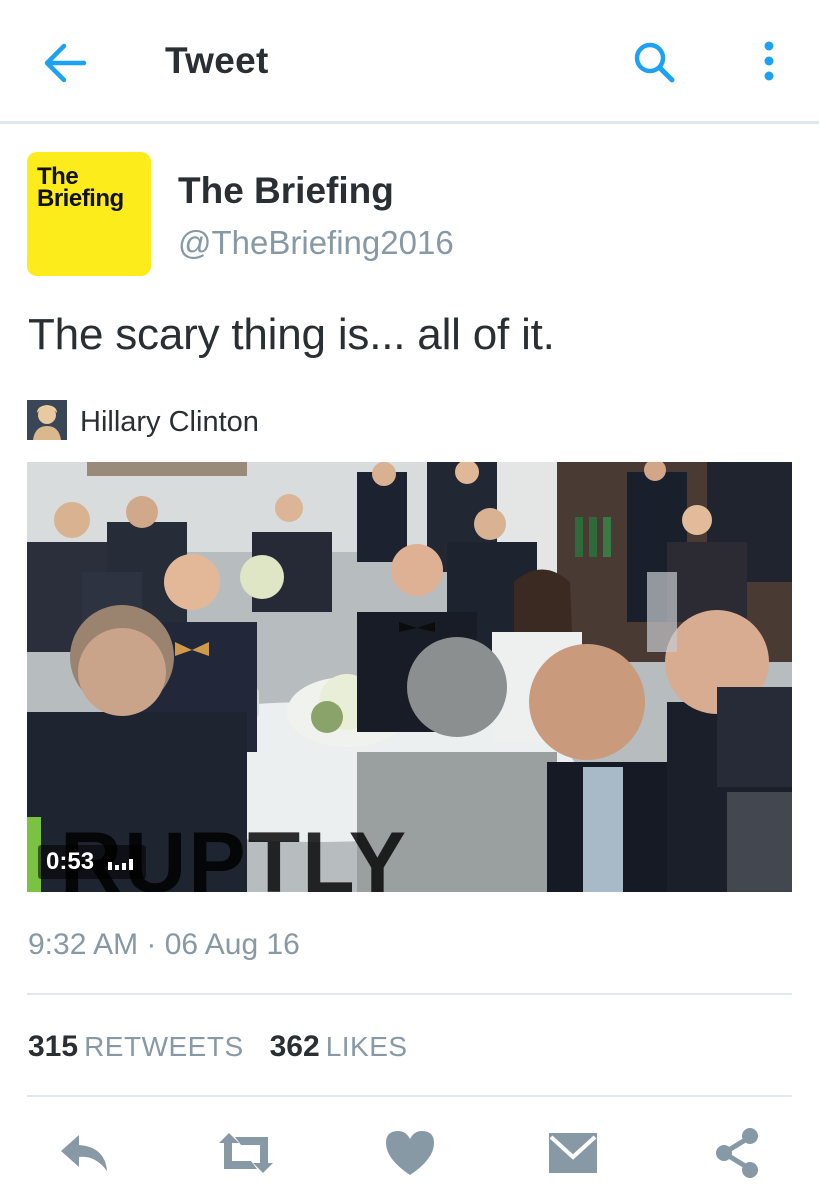 The height and width of the screenshot is (1200, 819). Describe the element at coordinates (286, 191) in the screenshot. I see `author-name: The Briefing` at that location.